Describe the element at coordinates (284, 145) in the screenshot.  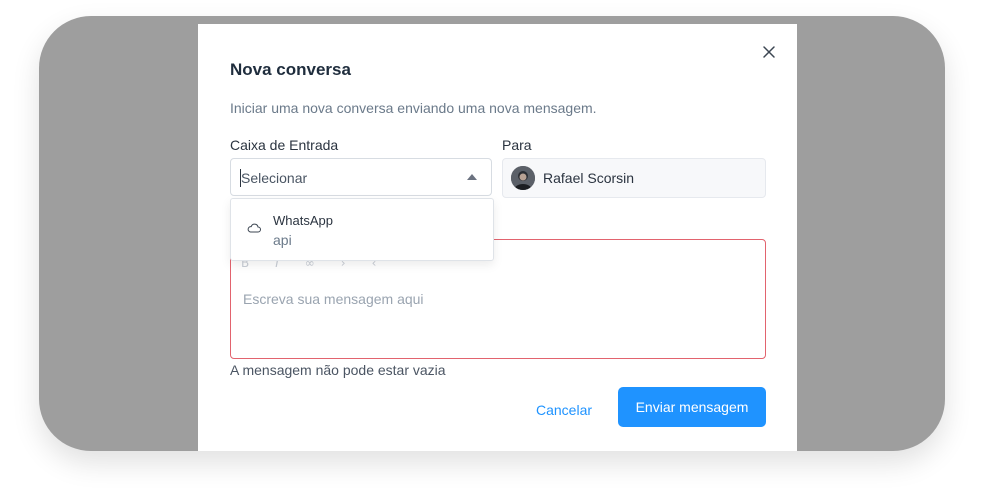
I see `inbox-label: Caixa de Entrada` at that location.